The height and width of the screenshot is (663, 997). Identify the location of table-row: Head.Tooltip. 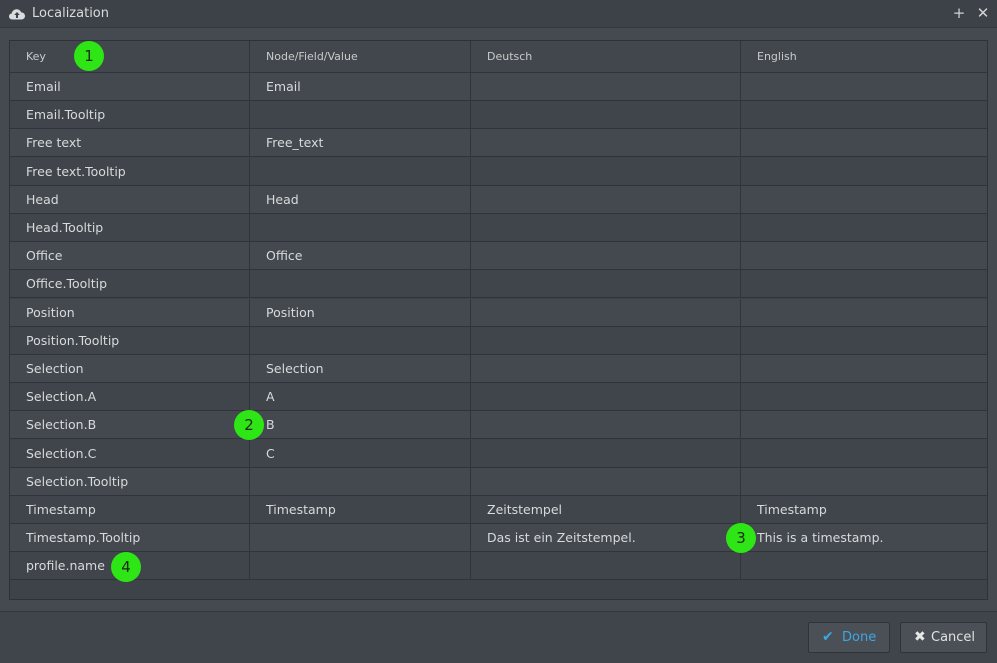
(498, 228).